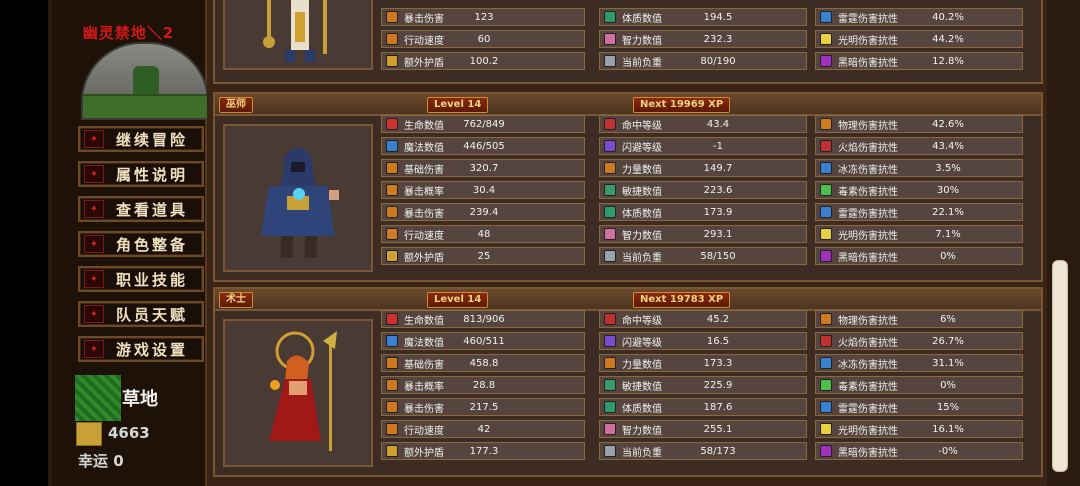  Describe the element at coordinates (141, 174) in the screenshot. I see `menu-attributes-button: ✦ 属性说明` at that location.